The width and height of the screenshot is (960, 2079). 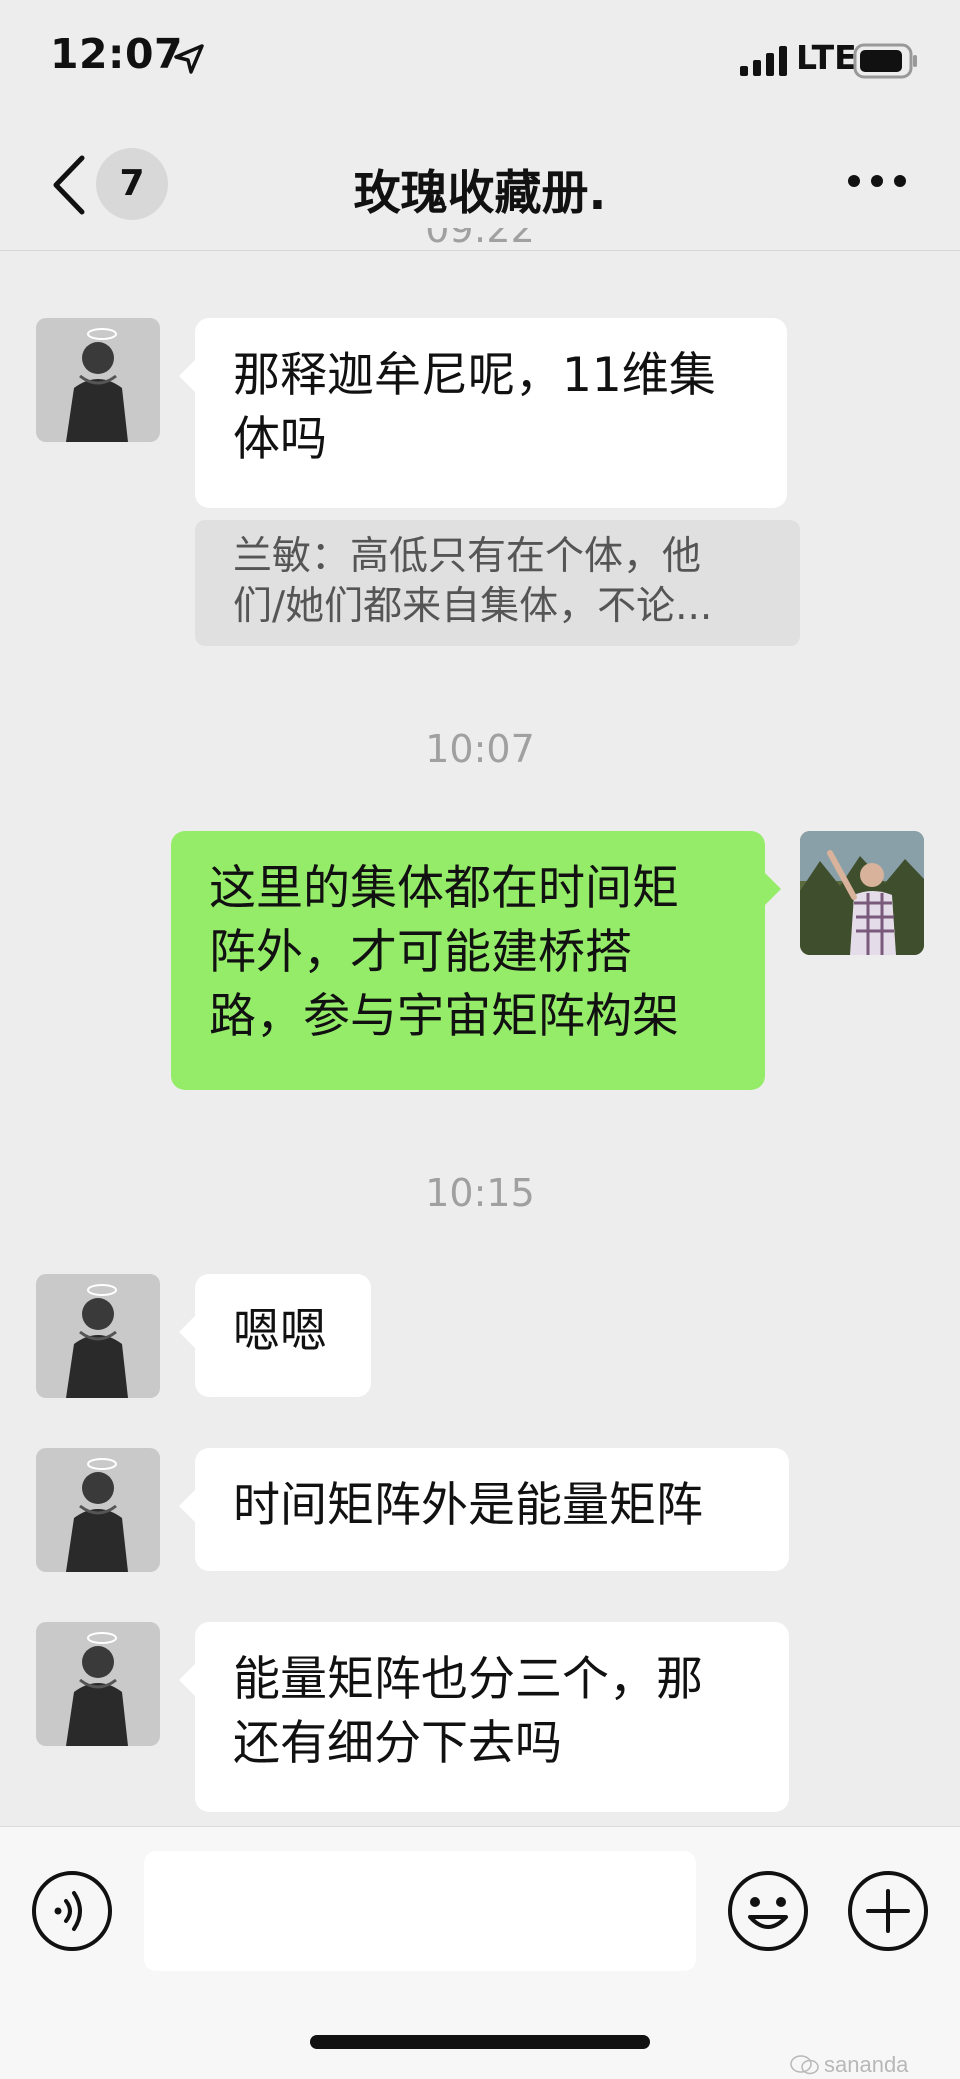 I want to click on message-bubble: 时间矩阵外是能量矩阵, so click(x=484, y=1509).